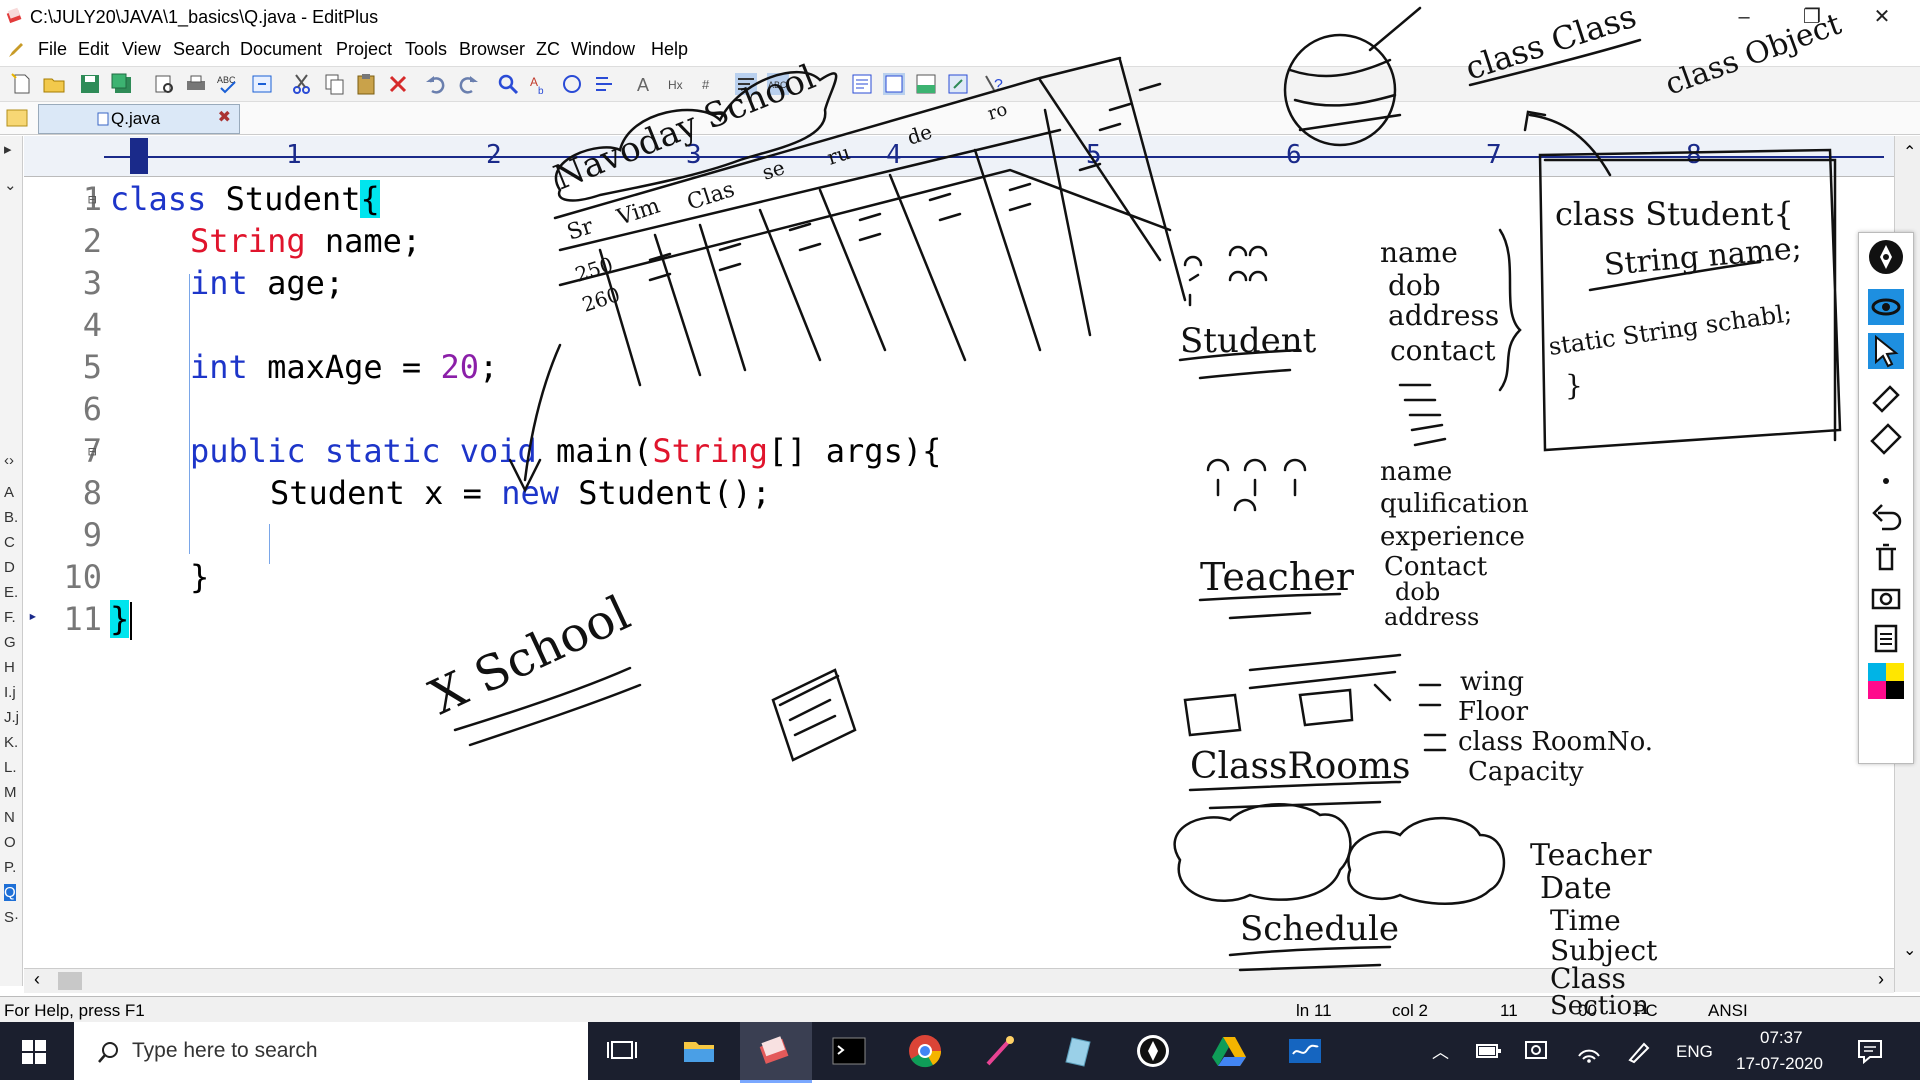 The width and height of the screenshot is (1920, 1083). I want to click on scroll-down-icon: ⌄, so click(1909, 950).